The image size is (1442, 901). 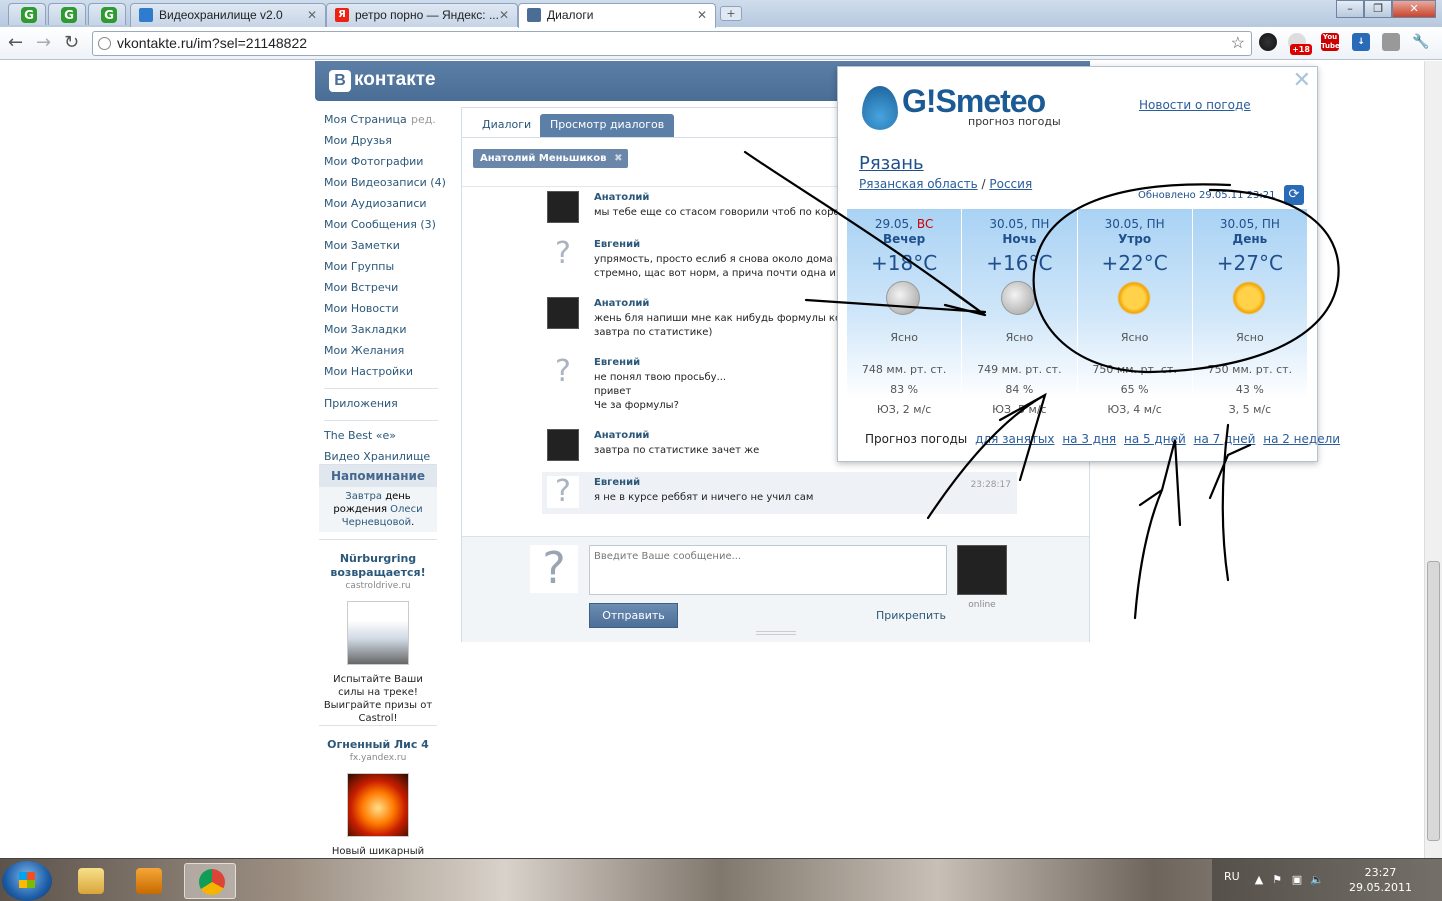 What do you see at coordinates (15, 43) in the screenshot?
I see `back-icon: ←` at bounding box center [15, 43].